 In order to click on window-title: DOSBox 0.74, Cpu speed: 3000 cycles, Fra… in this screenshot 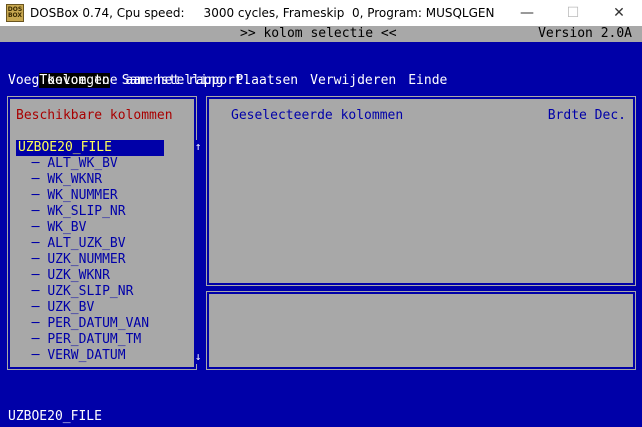, I will do `click(262, 13)`.